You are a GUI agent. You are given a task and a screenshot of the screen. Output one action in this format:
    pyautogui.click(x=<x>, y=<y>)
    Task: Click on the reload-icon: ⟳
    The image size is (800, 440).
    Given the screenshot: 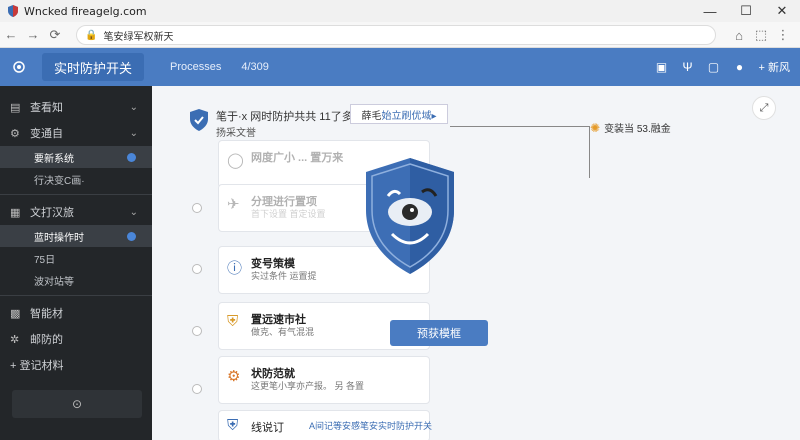 What is the action you would take?
    pyautogui.click(x=55, y=35)
    